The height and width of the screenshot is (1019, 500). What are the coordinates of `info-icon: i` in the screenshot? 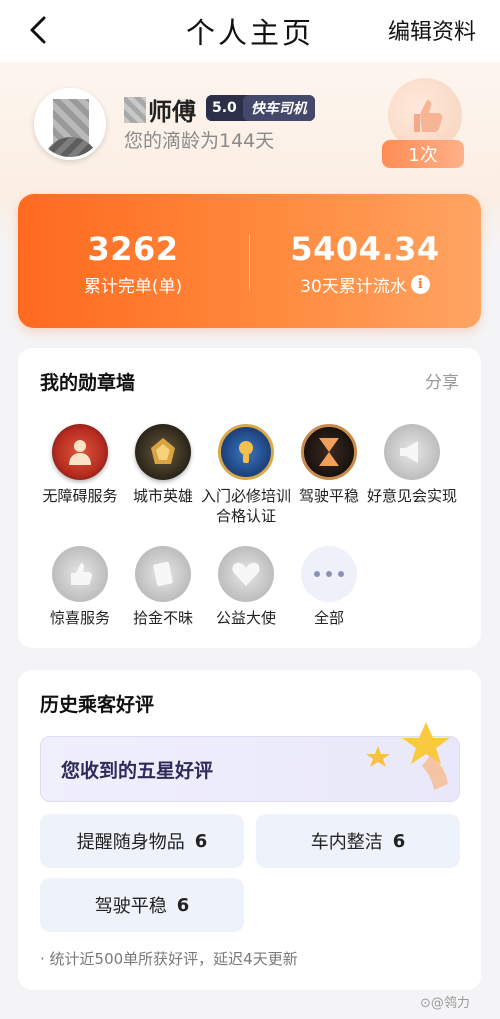 It's located at (420, 284).